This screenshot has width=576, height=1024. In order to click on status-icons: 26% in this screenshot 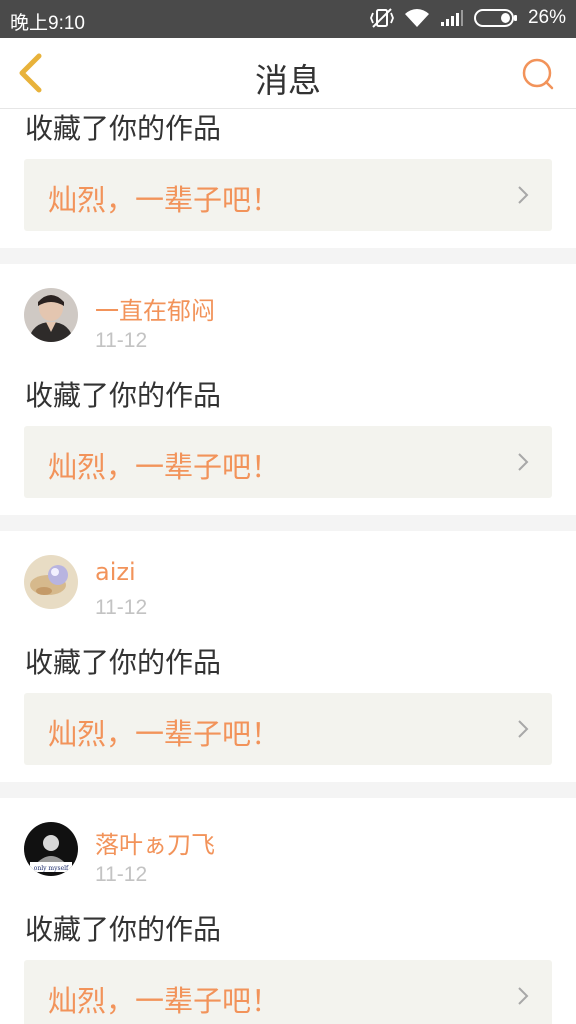, I will do `click(467, 18)`.